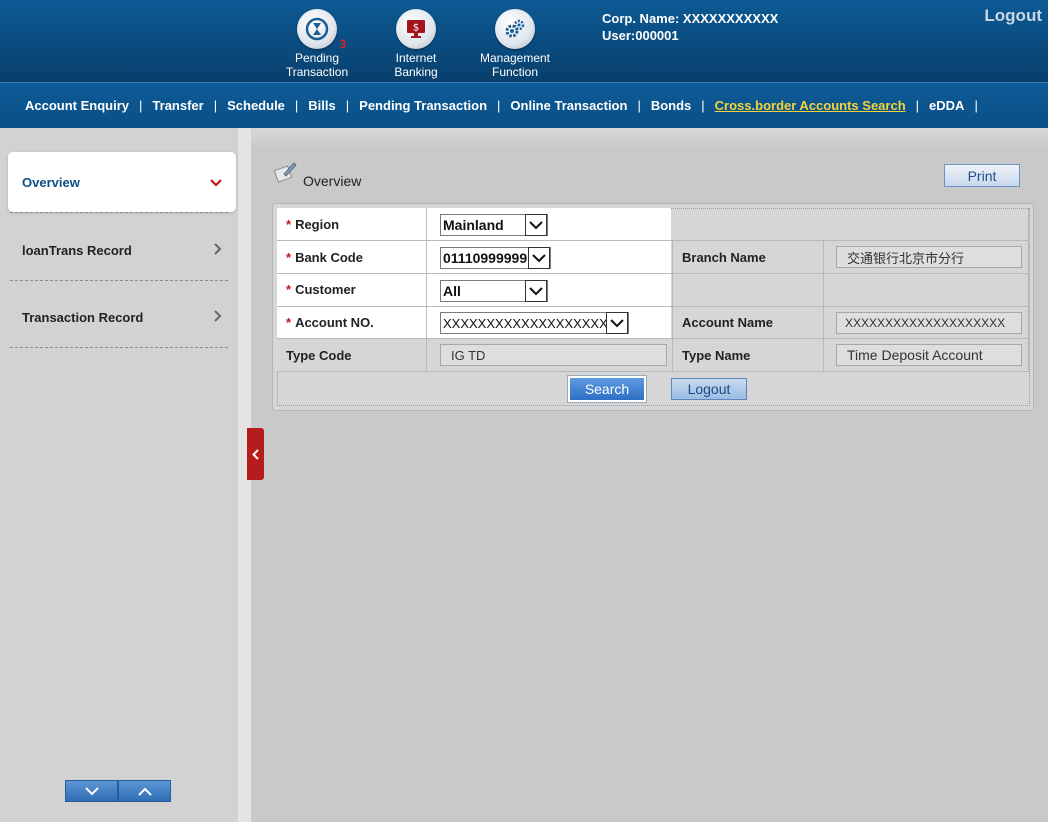 The width and height of the screenshot is (1048, 822). What do you see at coordinates (553, 355) in the screenshot?
I see `type-code-field: IG TD` at bounding box center [553, 355].